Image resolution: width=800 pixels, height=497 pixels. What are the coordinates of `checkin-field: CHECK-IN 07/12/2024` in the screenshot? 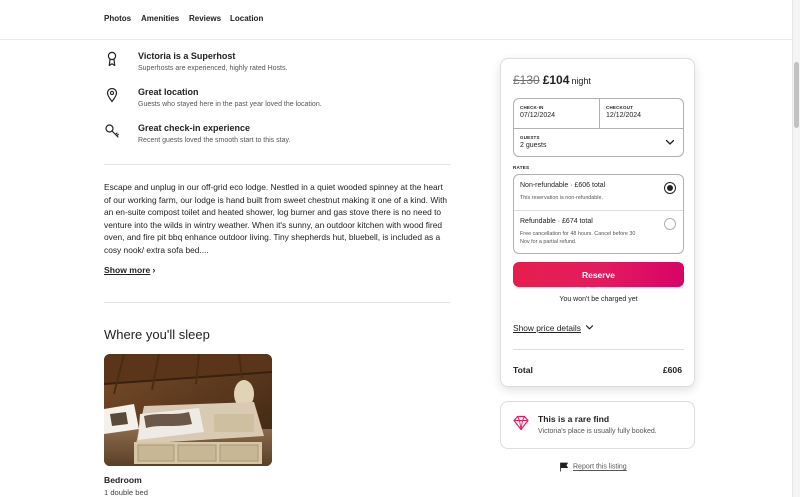 It's located at (556, 113).